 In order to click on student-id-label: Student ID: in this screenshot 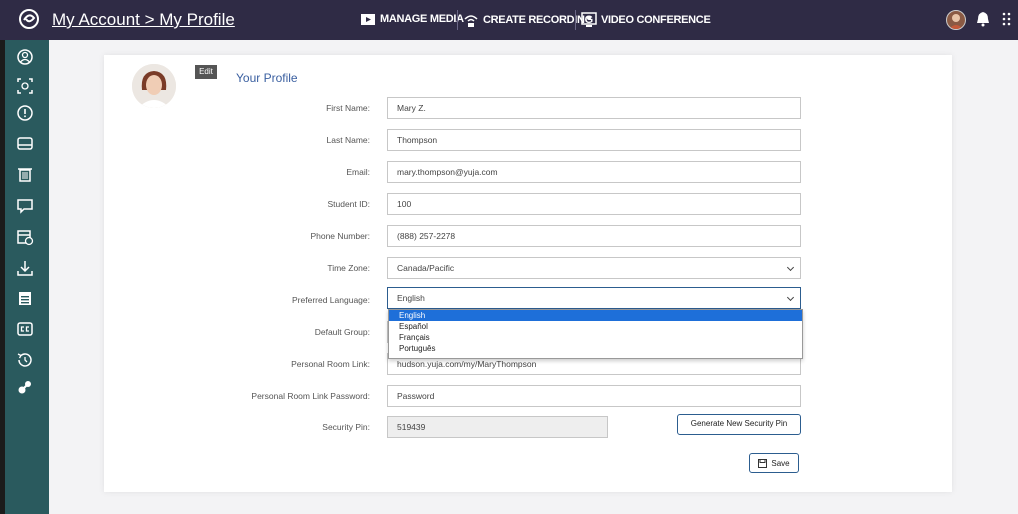, I will do `click(348, 204)`.